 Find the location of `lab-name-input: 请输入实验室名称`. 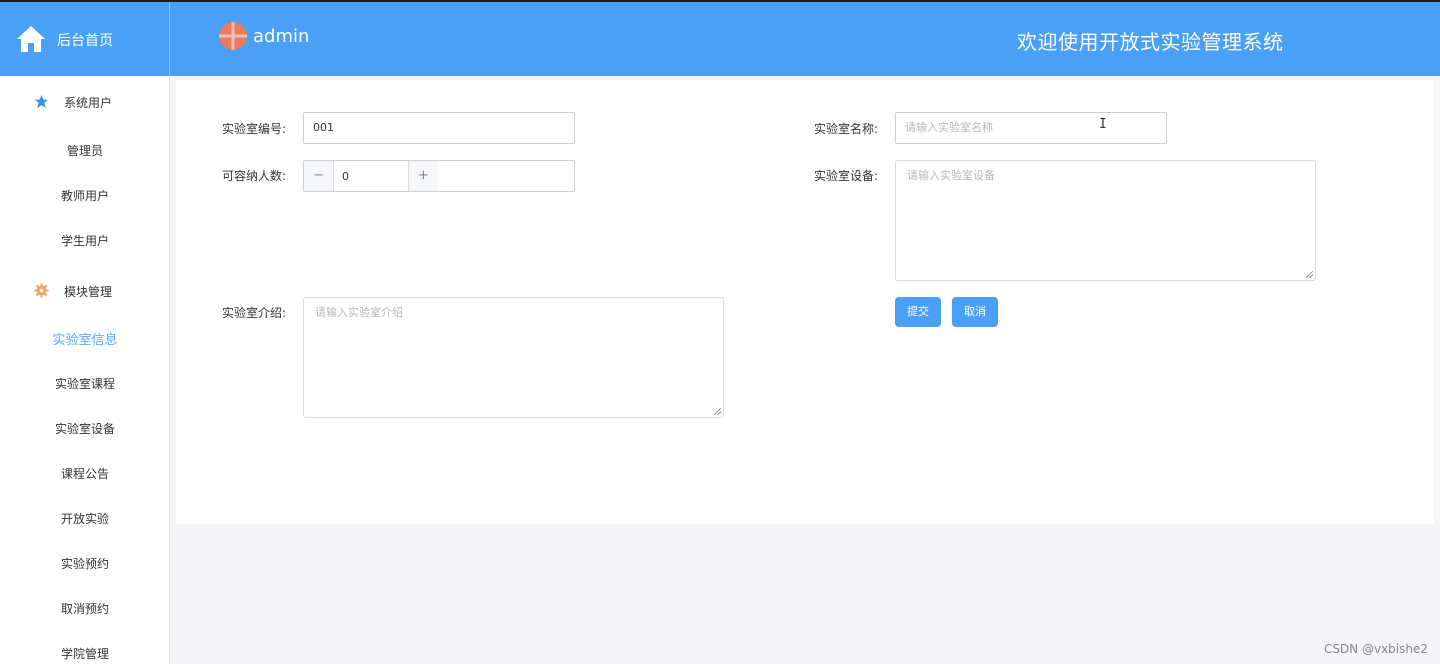

lab-name-input: 请输入实验室名称 is located at coordinates (1031, 128).